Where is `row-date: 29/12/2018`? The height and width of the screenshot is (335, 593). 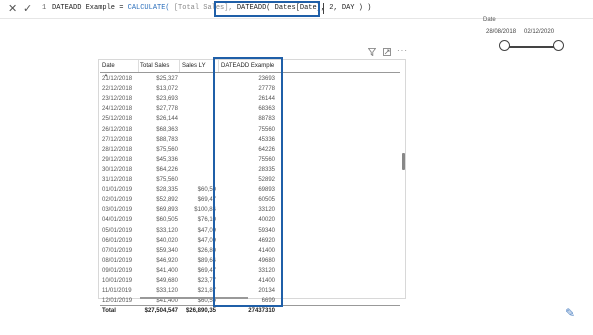
row-date: 29/12/2018 is located at coordinates (117, 159).